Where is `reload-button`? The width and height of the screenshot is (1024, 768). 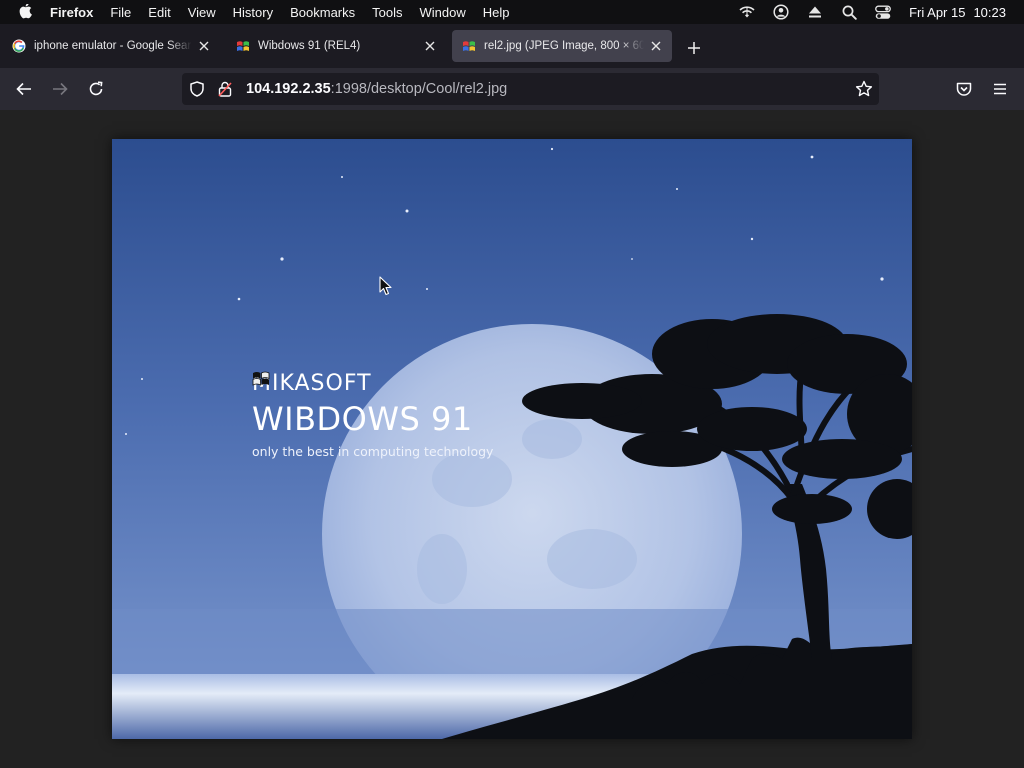
reload-button is located at coordinates (96, 89).